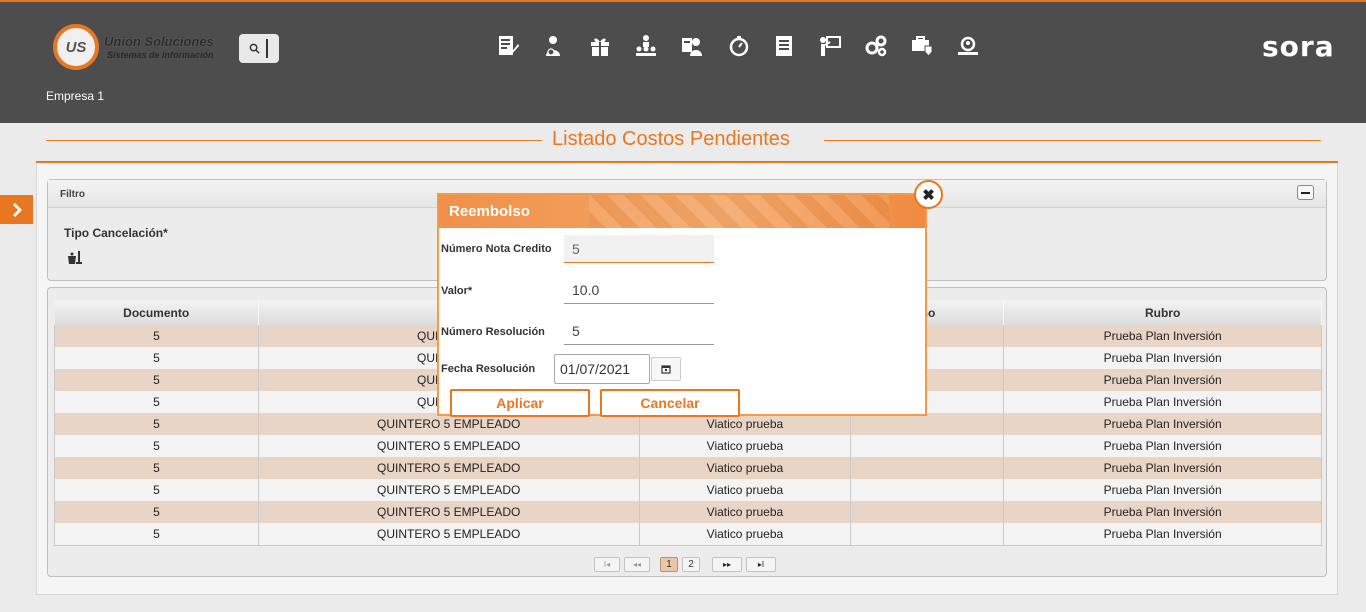 Image resolution: width=1366 pixels, height=612 pixels. Describe the element at coordinates (829, 45) in the screenshot. I see `presentation-icon` at that location.